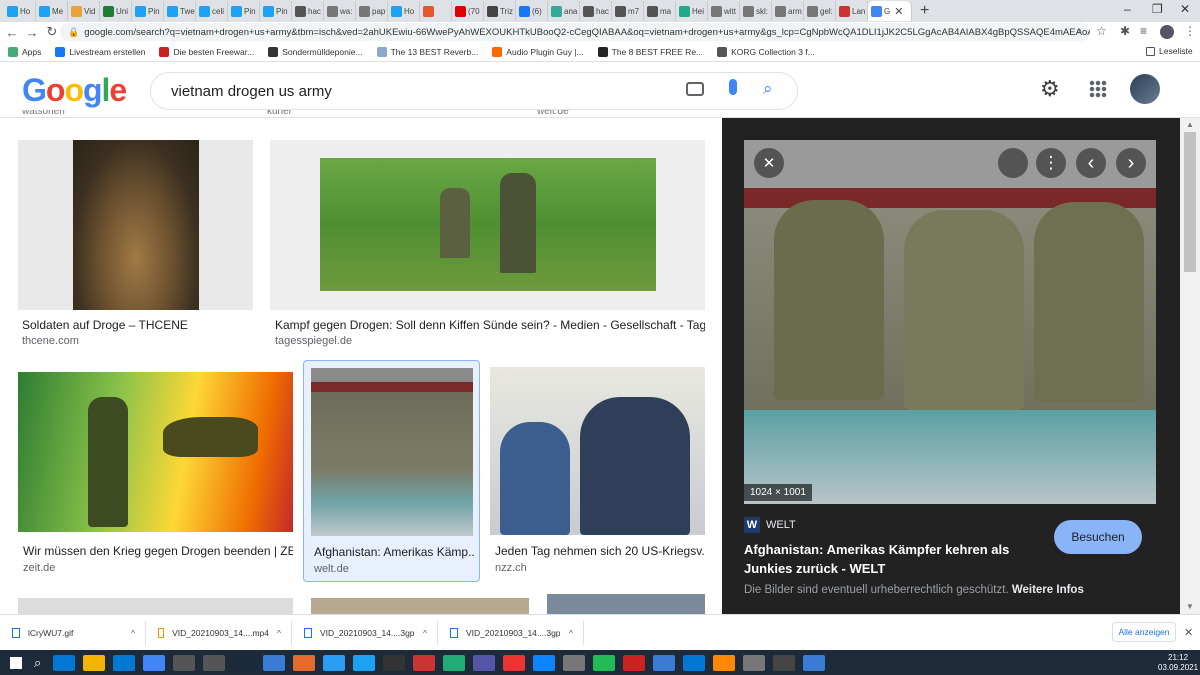 The width and height of the screenshot is (1200, 675). Describe the element at coordinates (1125, 31) in the screenshot. I see `extensions-icon: ✱` at that location.